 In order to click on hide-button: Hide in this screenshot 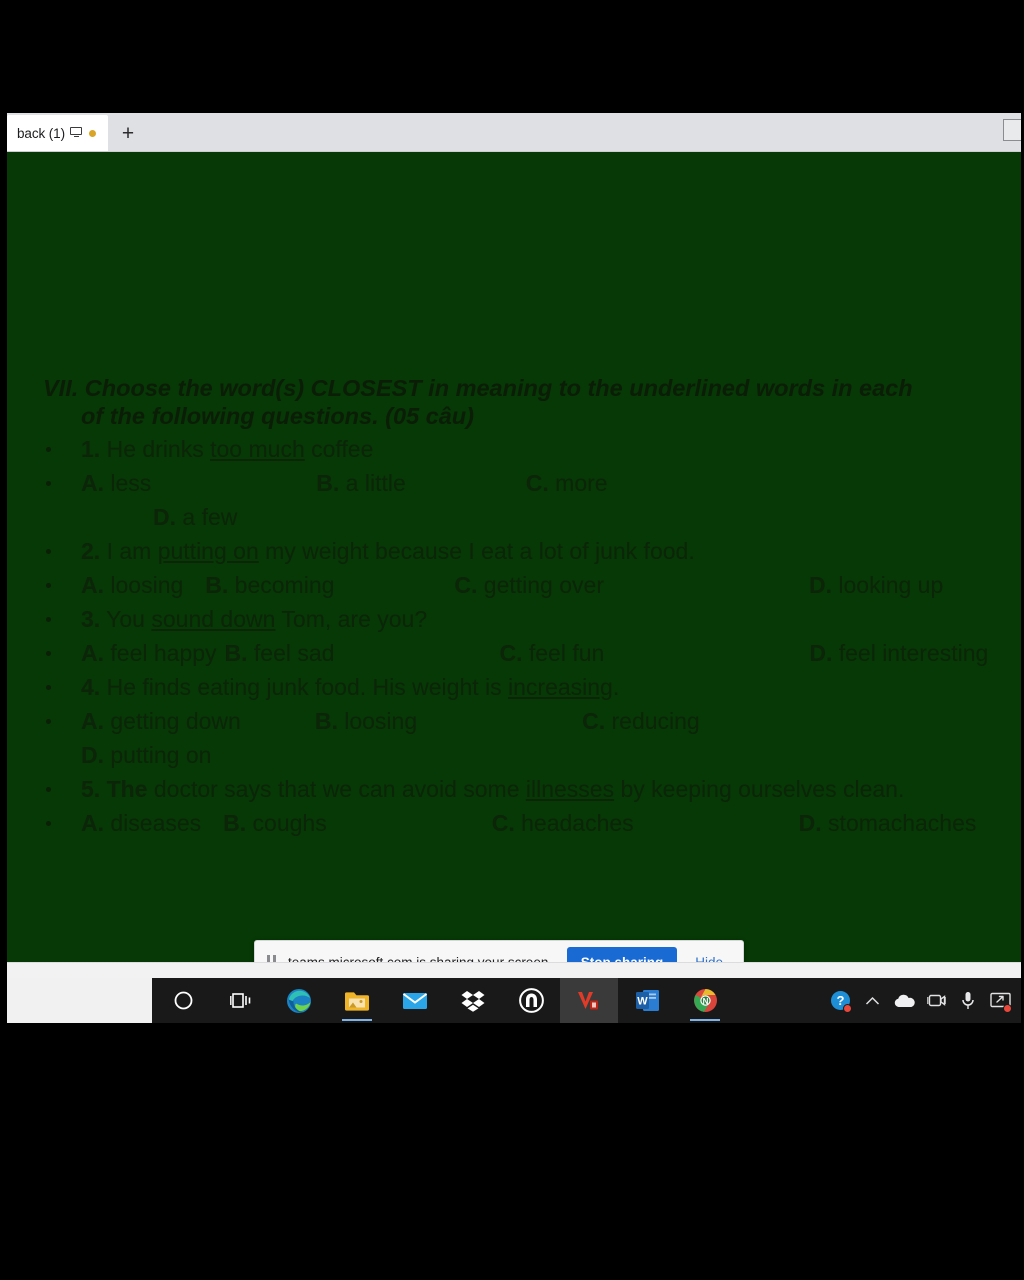, I will do `click(709, 956)`.